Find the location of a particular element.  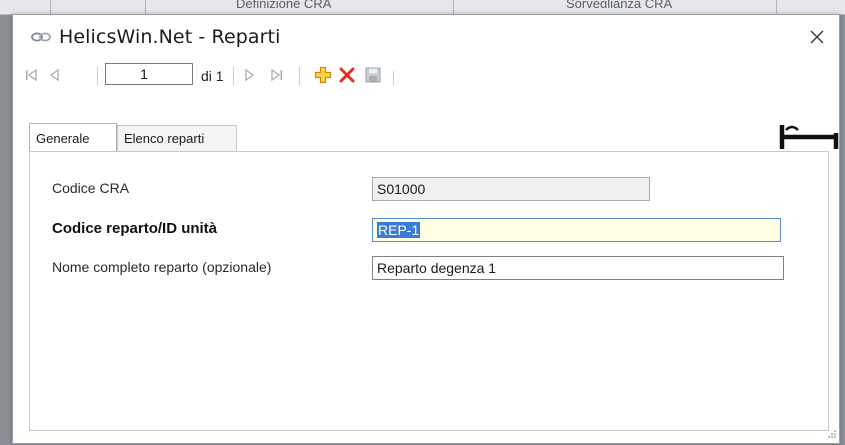

next-record-icon is located at coordinates (249, 75).